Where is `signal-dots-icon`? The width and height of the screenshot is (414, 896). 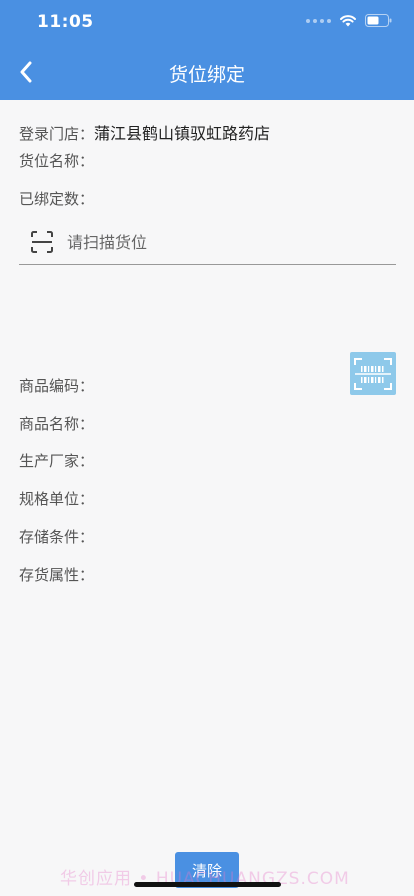 signal-dots-icon is located at coordinates (318, 20).